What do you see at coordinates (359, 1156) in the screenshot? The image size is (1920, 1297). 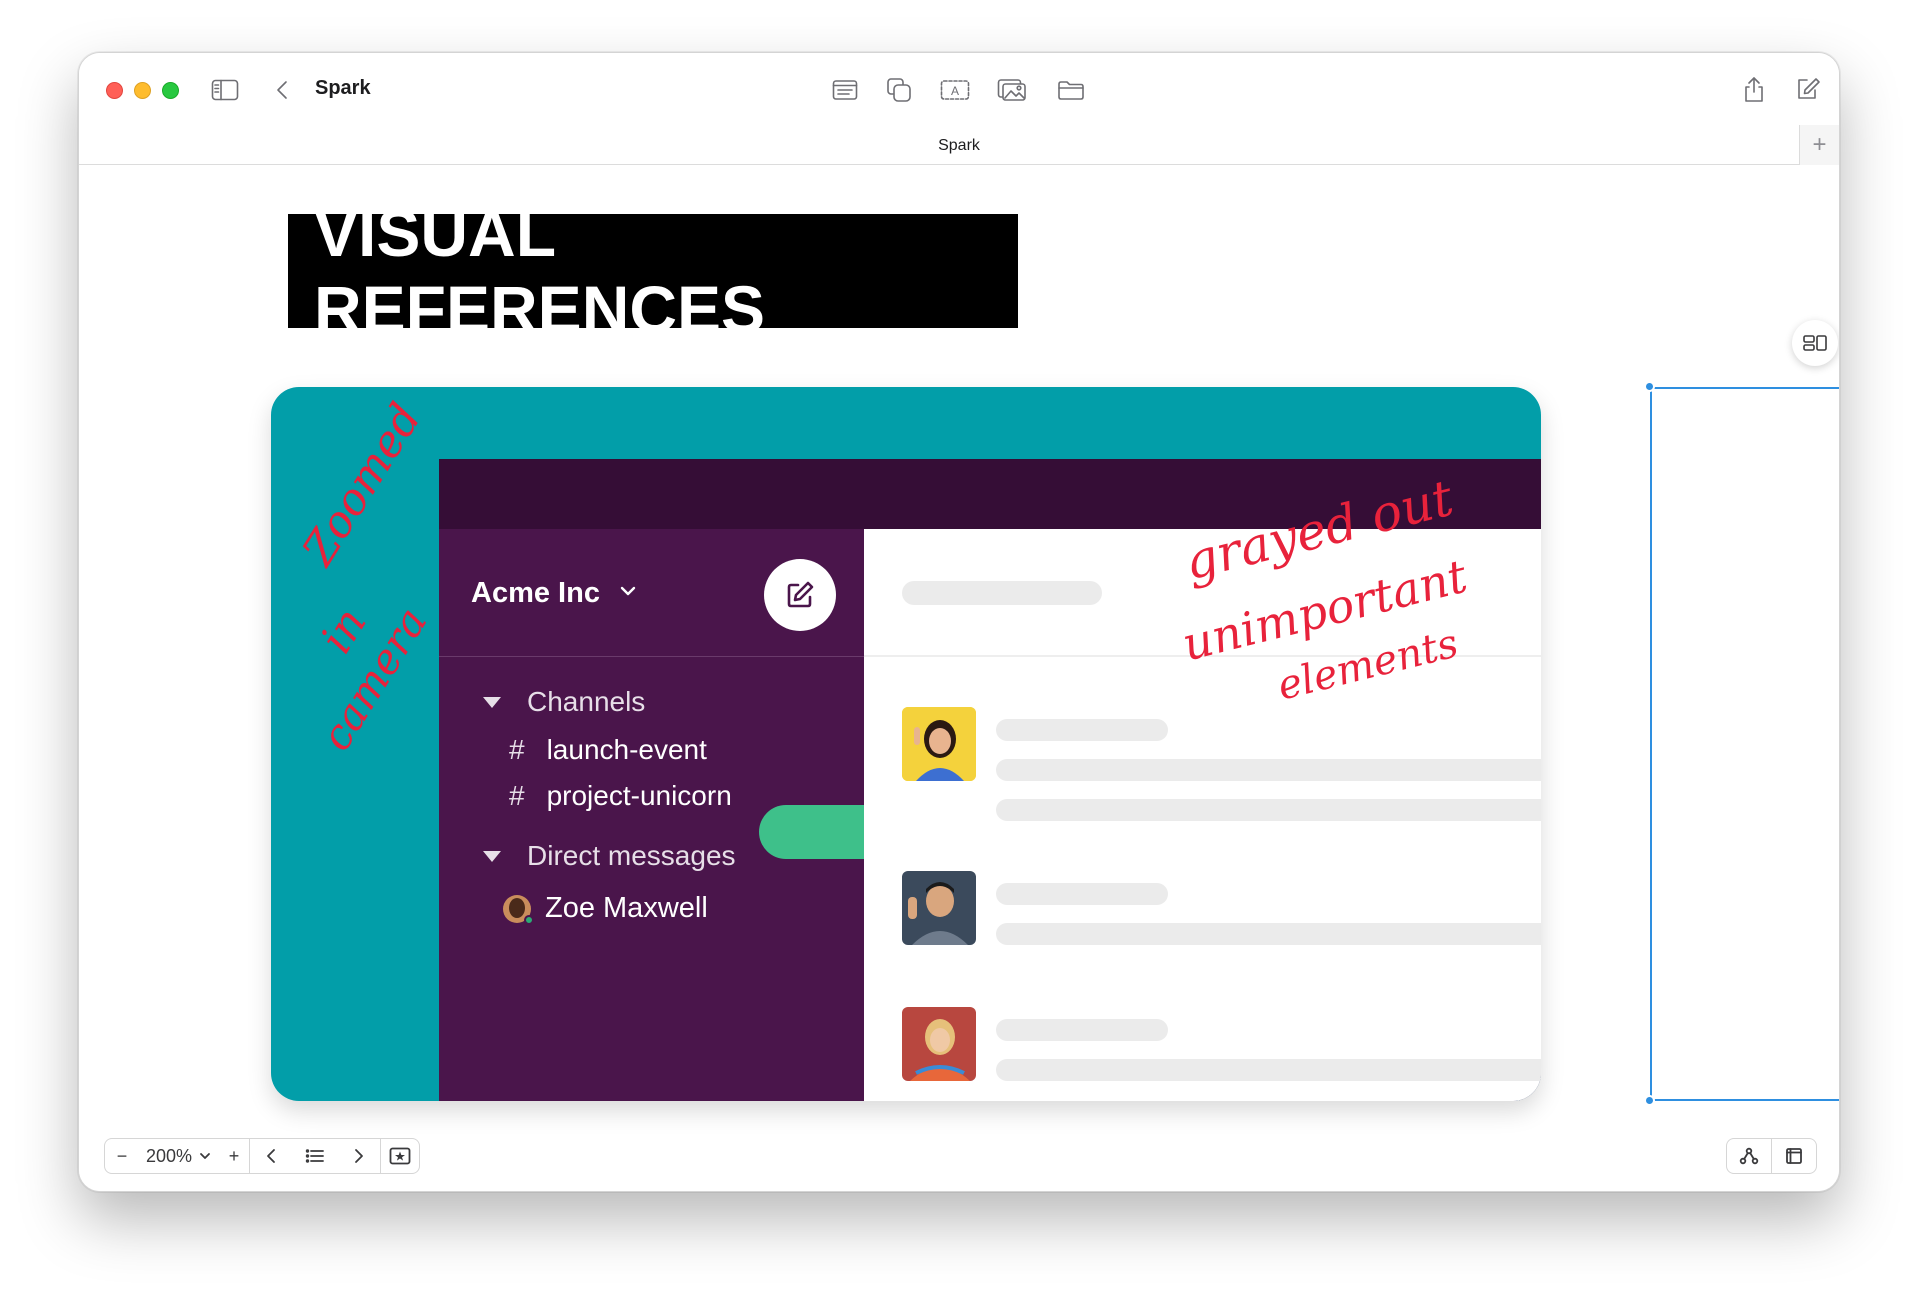 I see `next-chevron-icon` at bounding box center [359, 1156].